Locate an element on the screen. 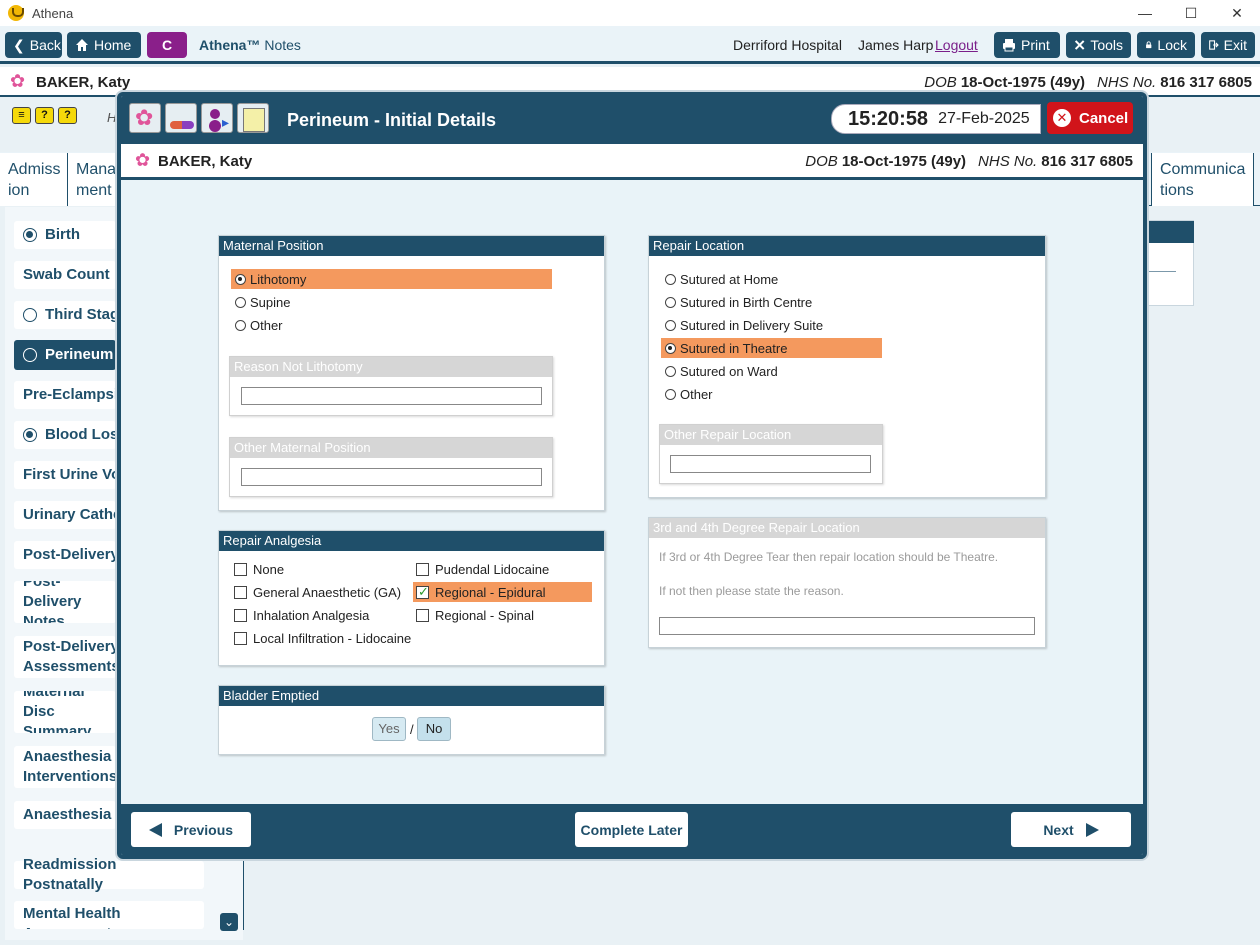 The height and width of the screenshot is (945, 1260). checkbox-regional-epidural: Regional - Epidural is located at coordinates (502, 592).